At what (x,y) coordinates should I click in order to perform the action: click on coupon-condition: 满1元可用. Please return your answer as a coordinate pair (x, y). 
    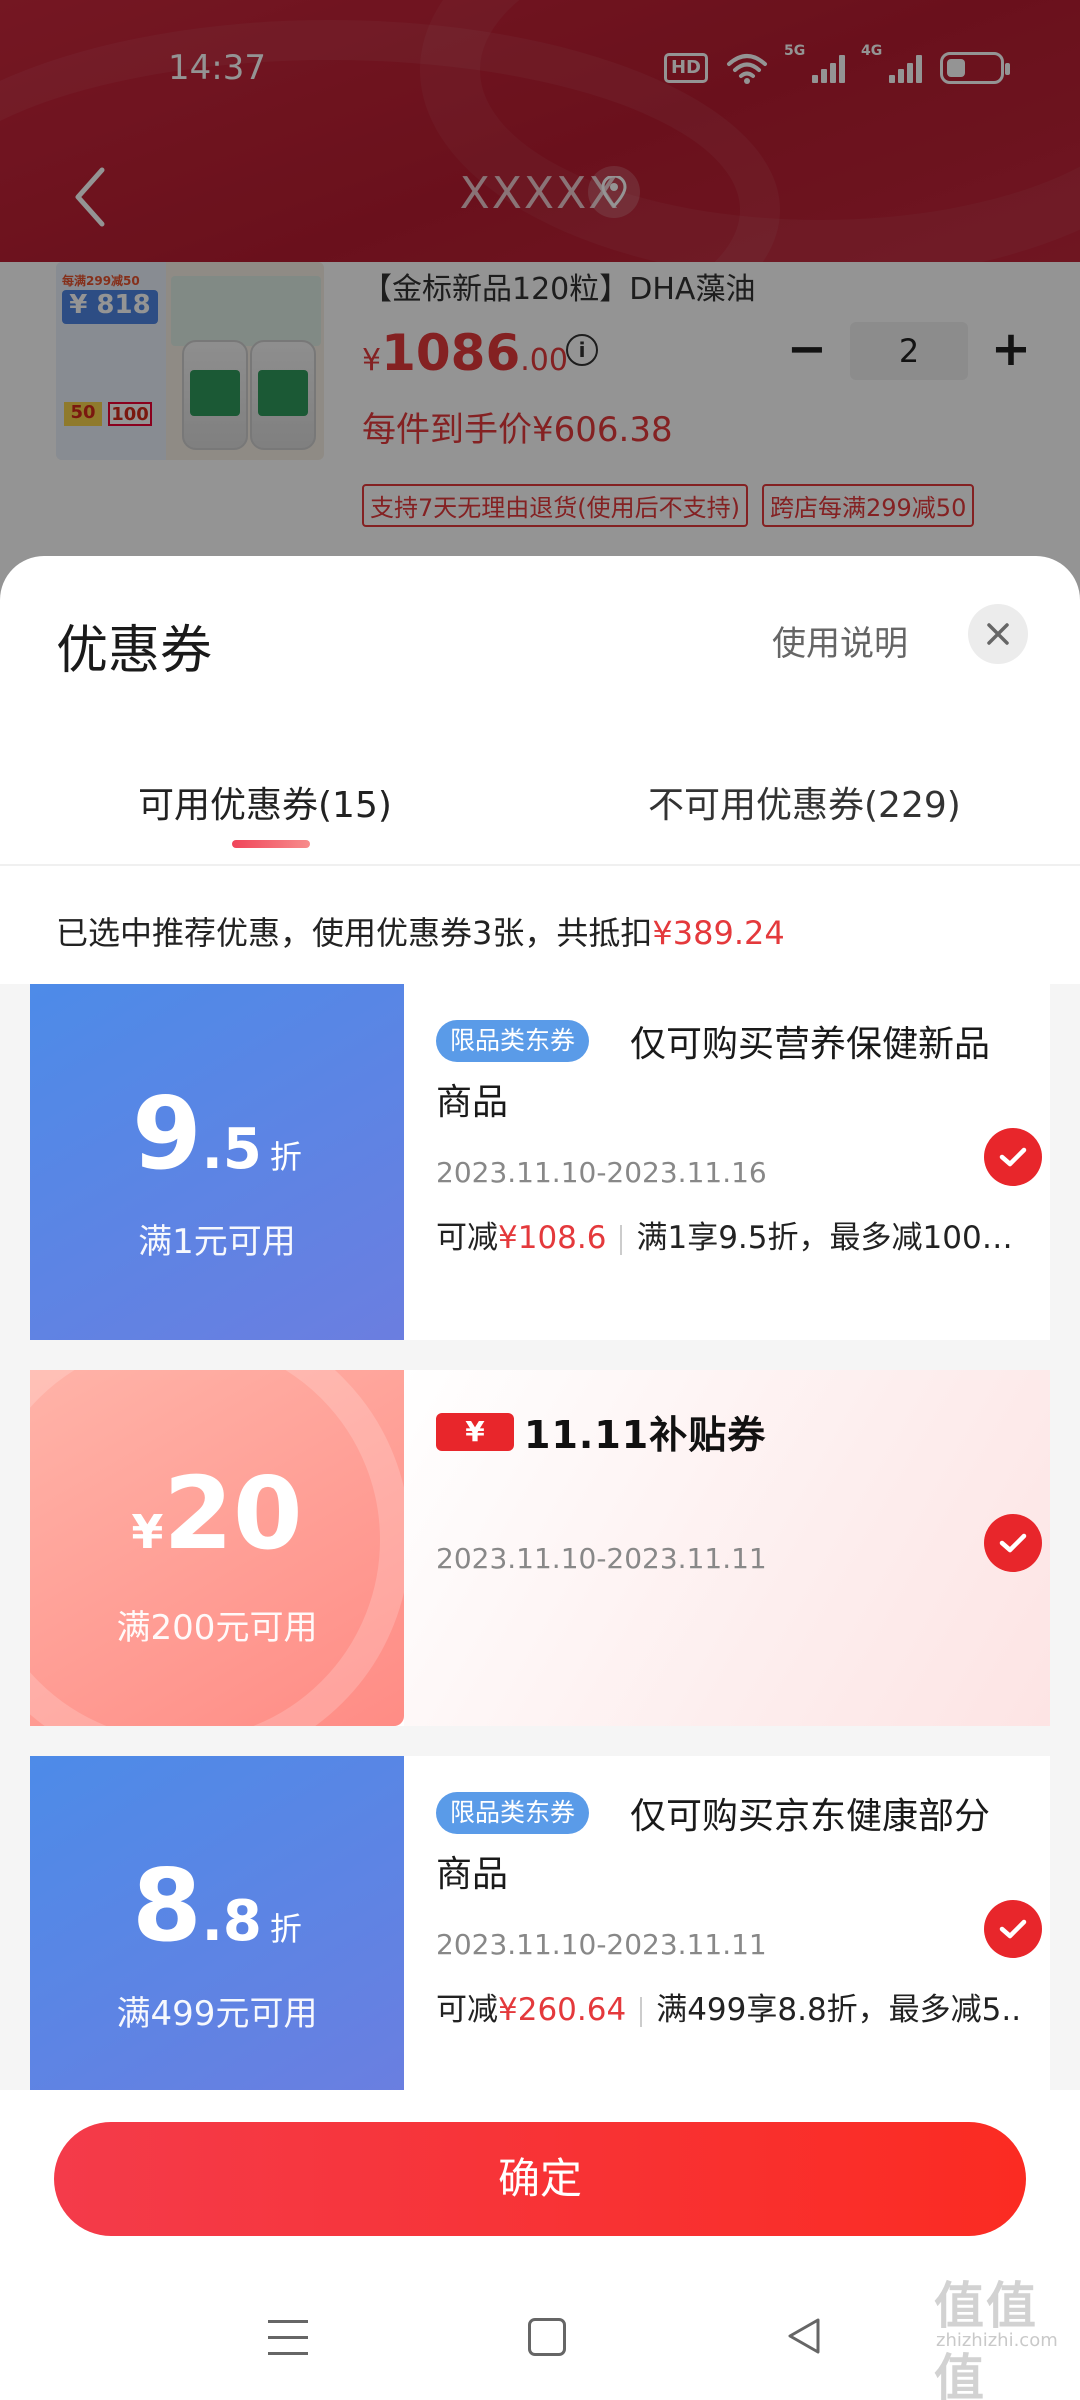
    Looking at the image, I should click on (217, 1242).